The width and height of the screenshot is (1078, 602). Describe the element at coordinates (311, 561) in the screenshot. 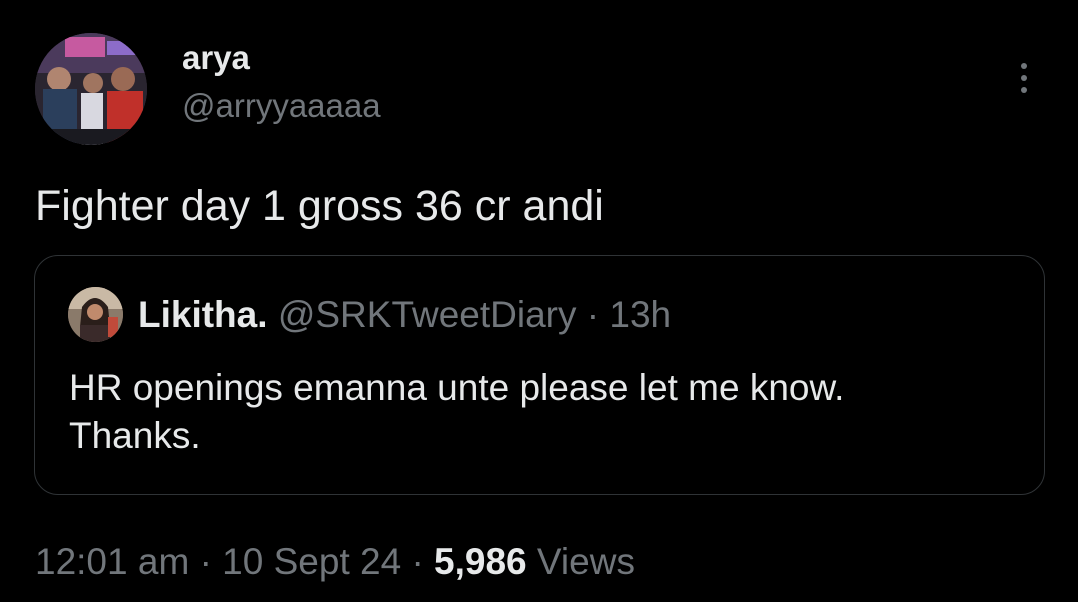

I see `tweet-date: 10 Sept 24` at that location.